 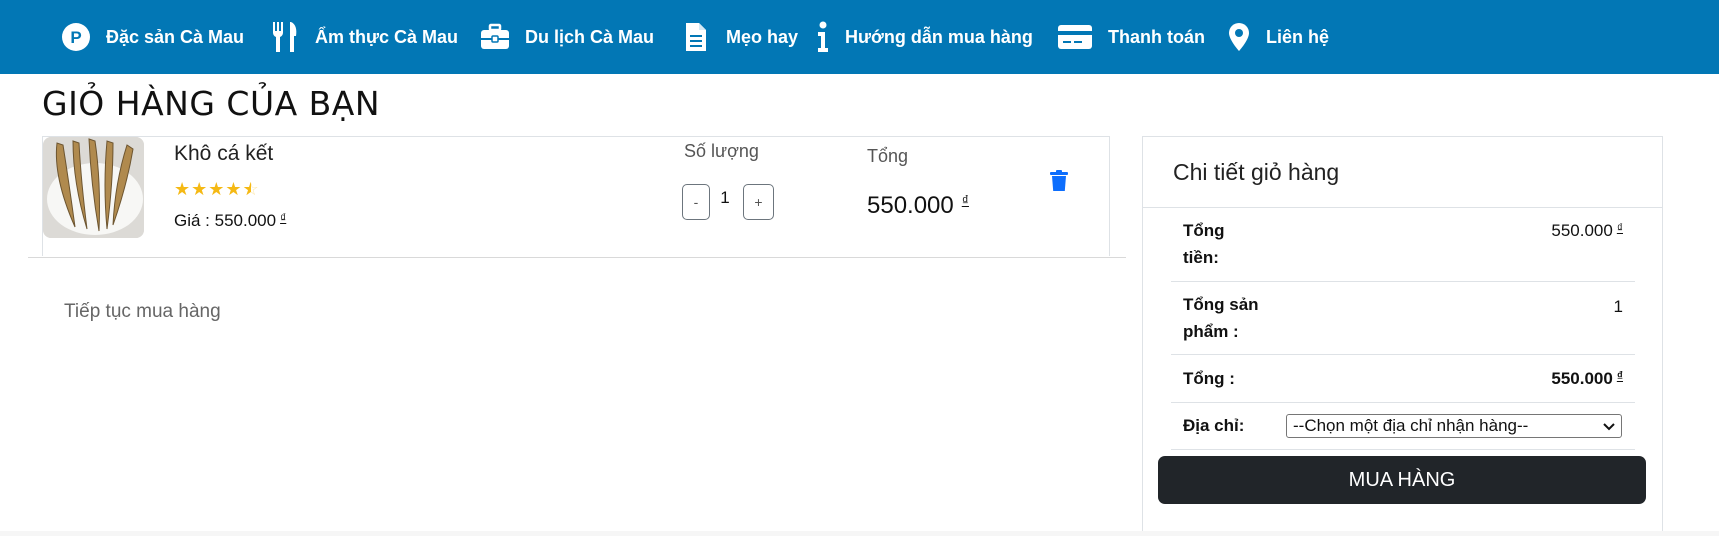 I want to click on address-label: Địa chỉ:, so click(x=1214, y=425).